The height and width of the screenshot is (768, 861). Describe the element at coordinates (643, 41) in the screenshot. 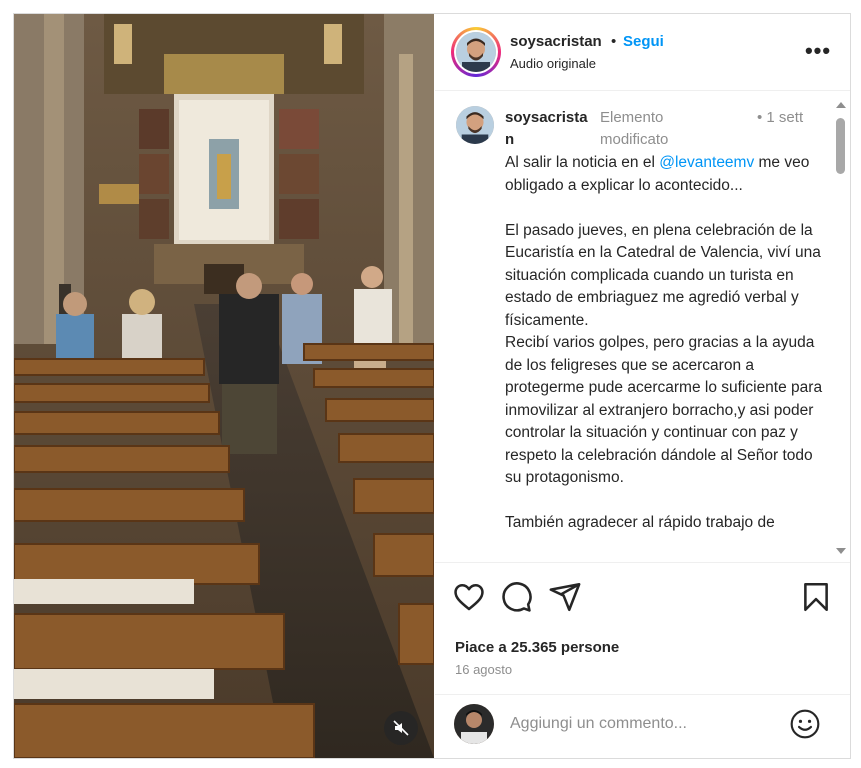

I see `follow-button: Segui` at that location.